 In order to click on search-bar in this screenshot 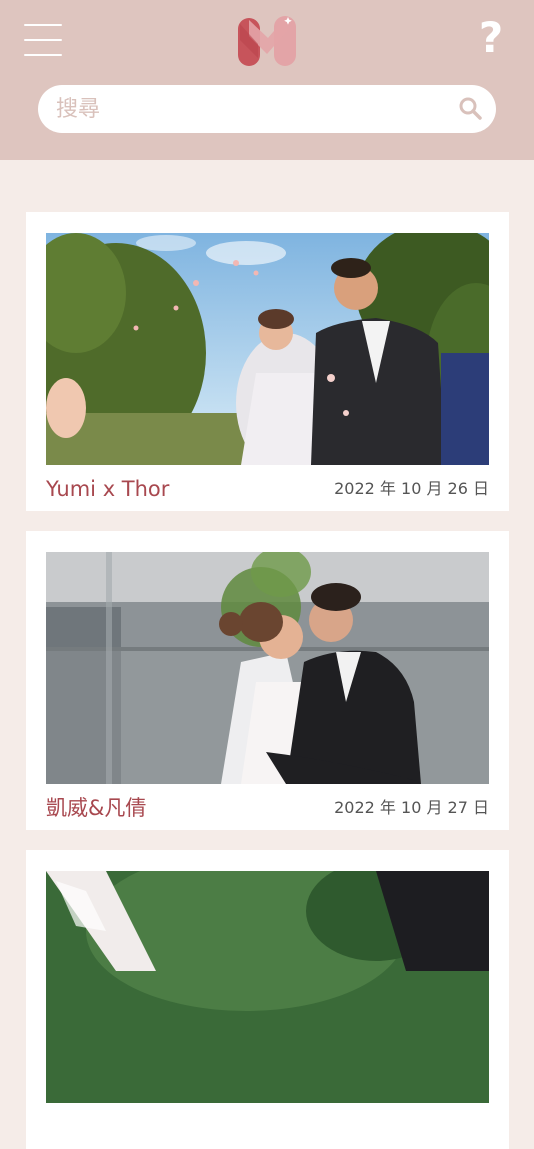, I will do `click(267, 109)`.